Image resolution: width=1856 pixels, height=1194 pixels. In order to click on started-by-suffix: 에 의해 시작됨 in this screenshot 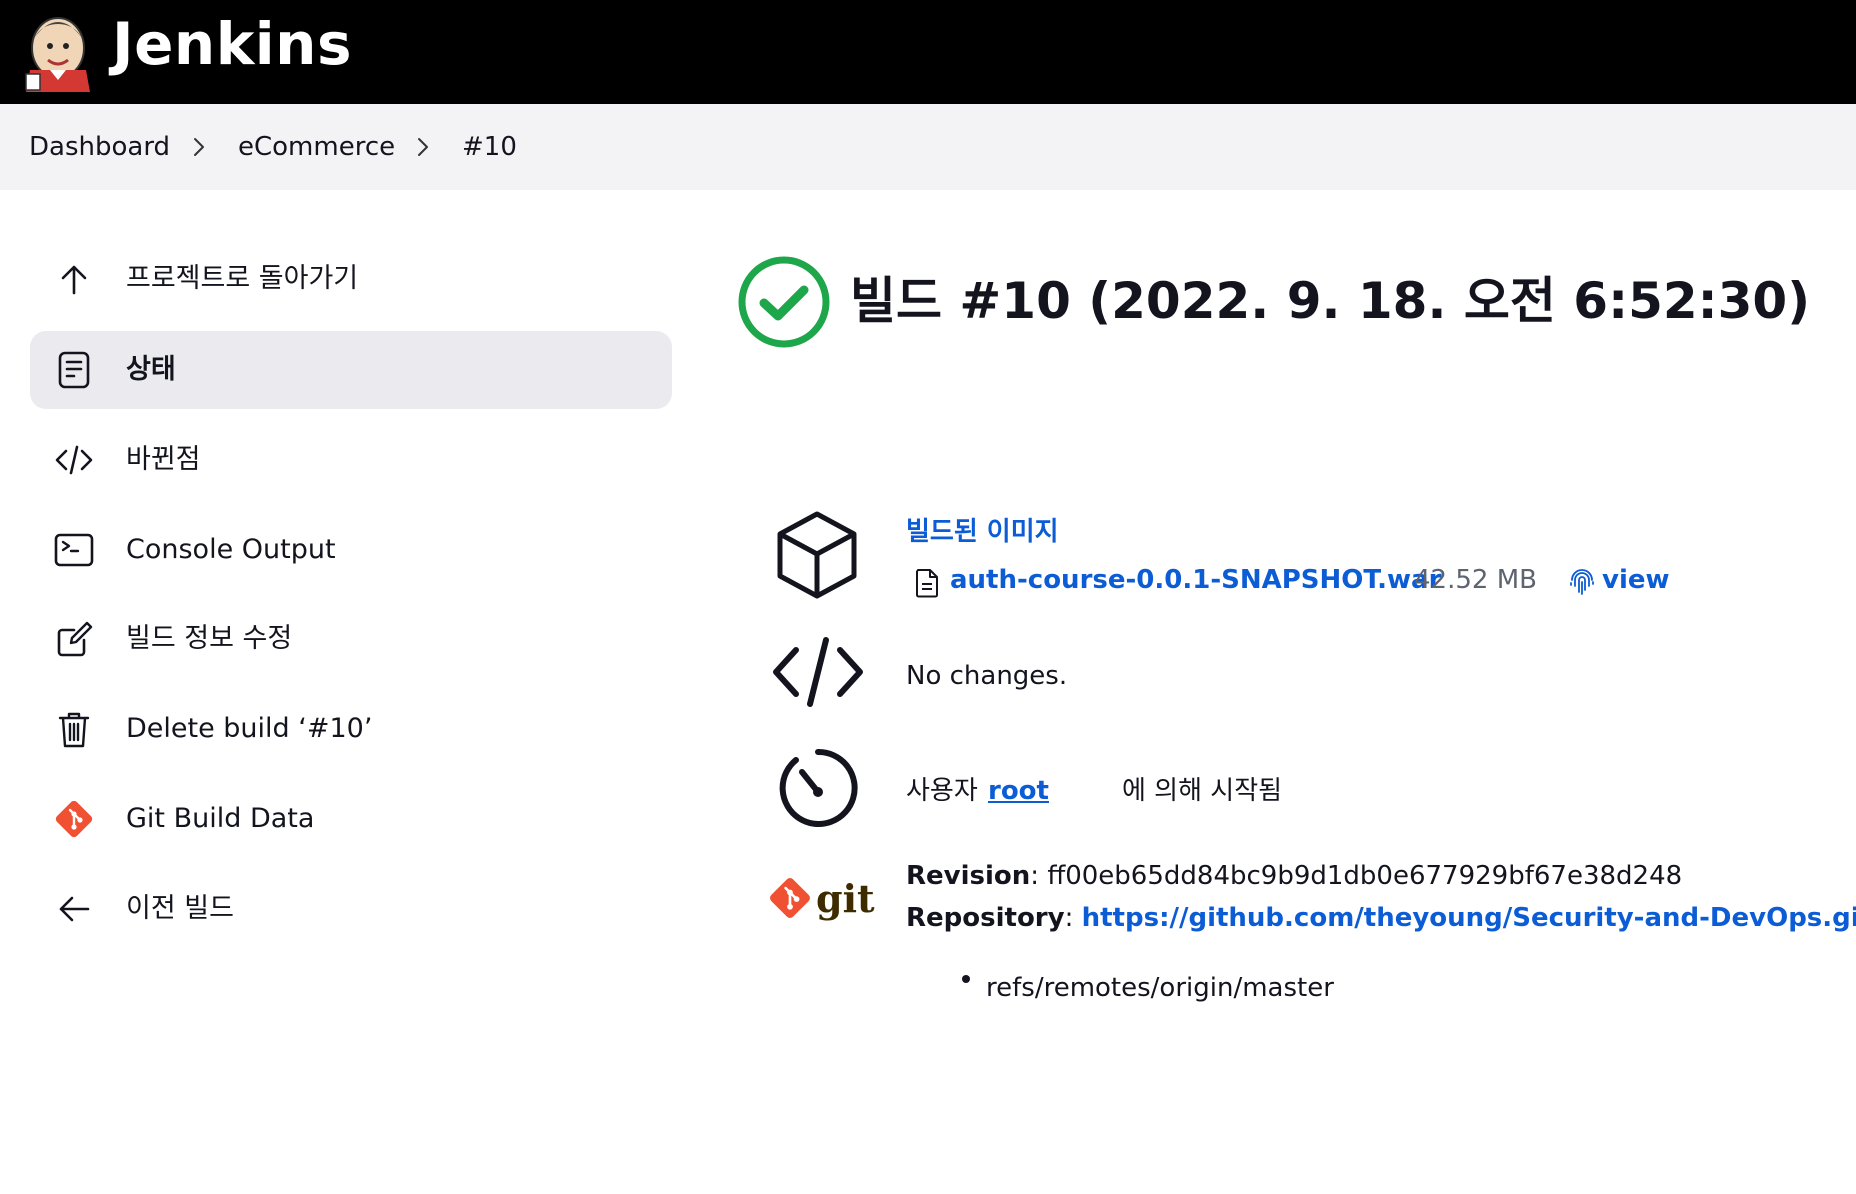, I will do `click(1202, 791)`.